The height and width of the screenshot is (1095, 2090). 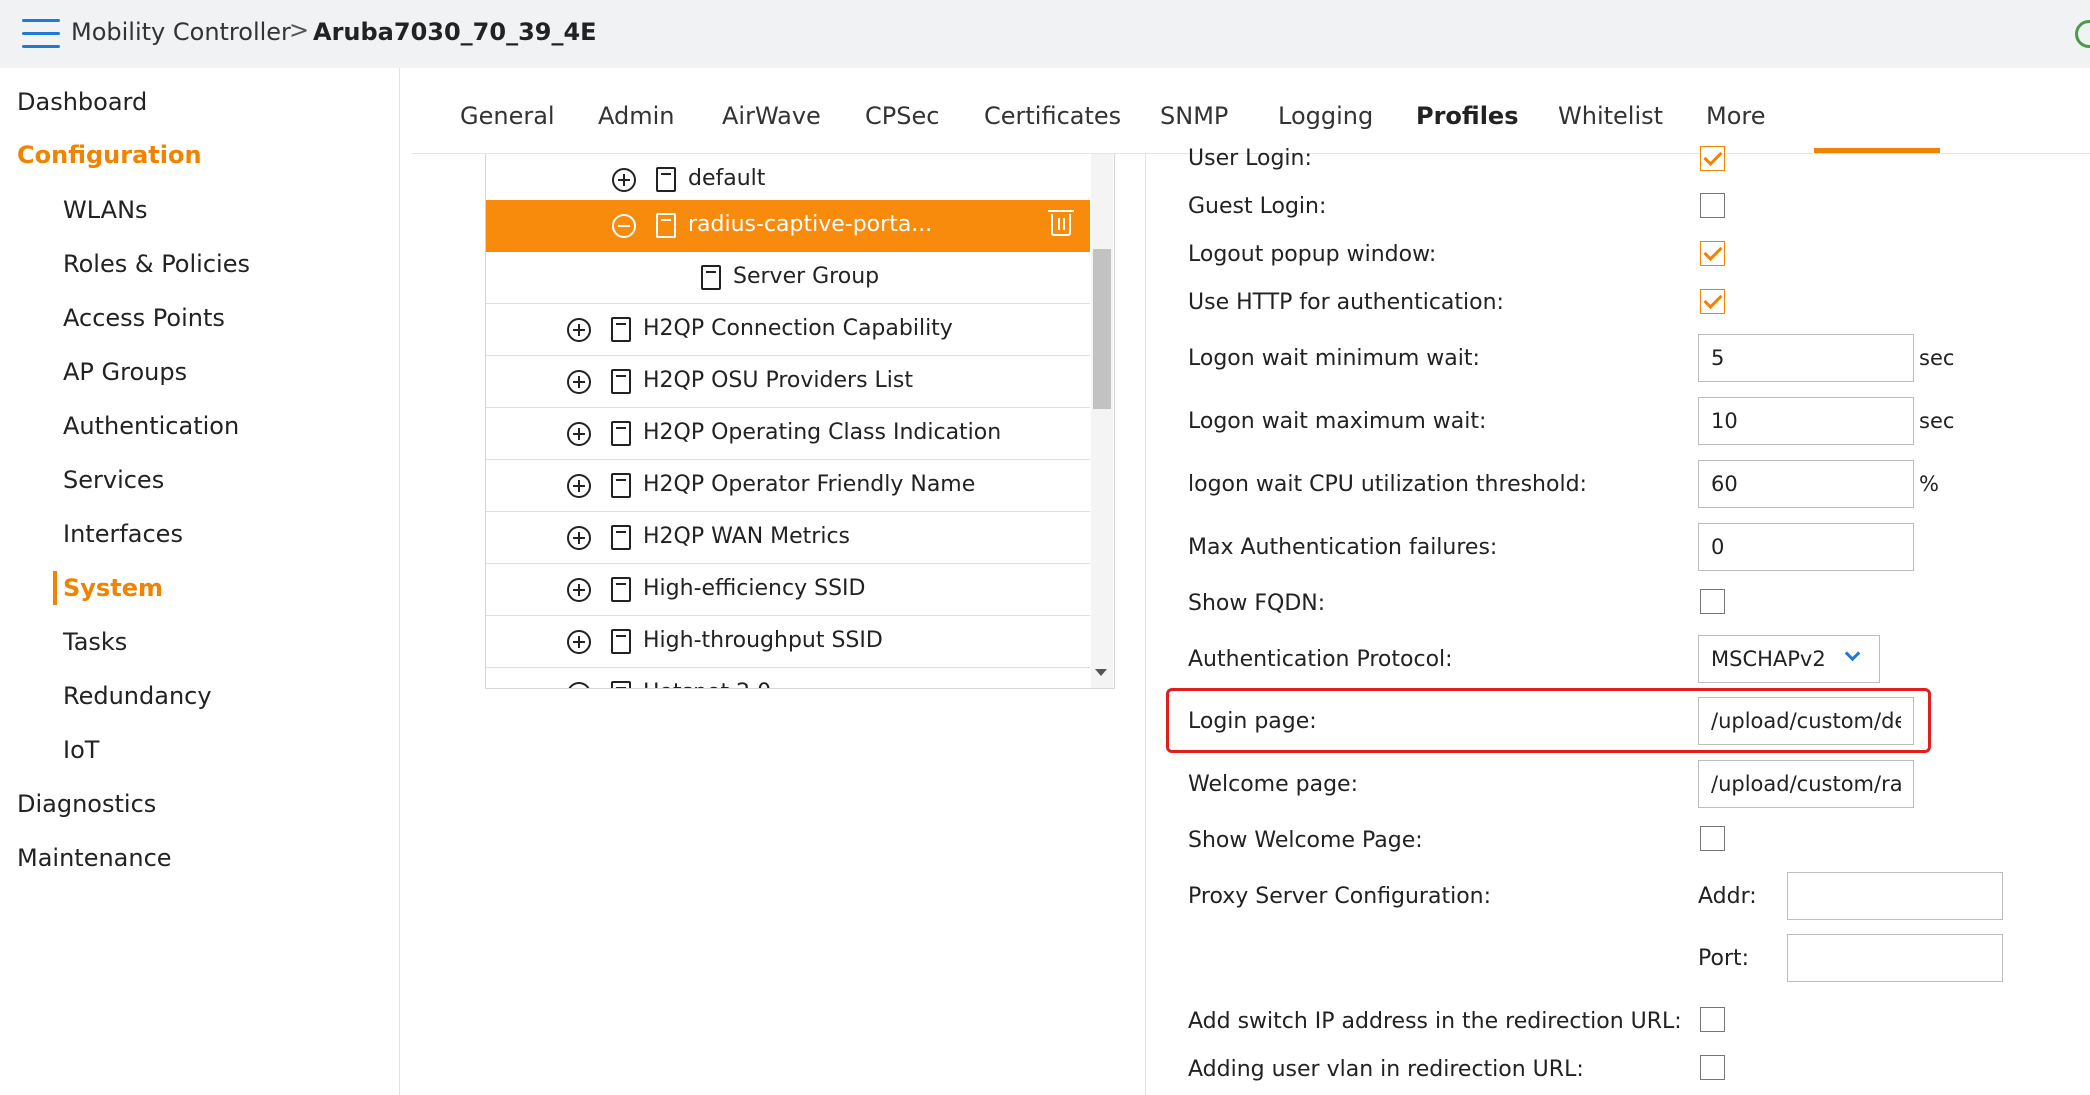 I want to click on nav-configuration: Configuration, so click(x=109, y=155).